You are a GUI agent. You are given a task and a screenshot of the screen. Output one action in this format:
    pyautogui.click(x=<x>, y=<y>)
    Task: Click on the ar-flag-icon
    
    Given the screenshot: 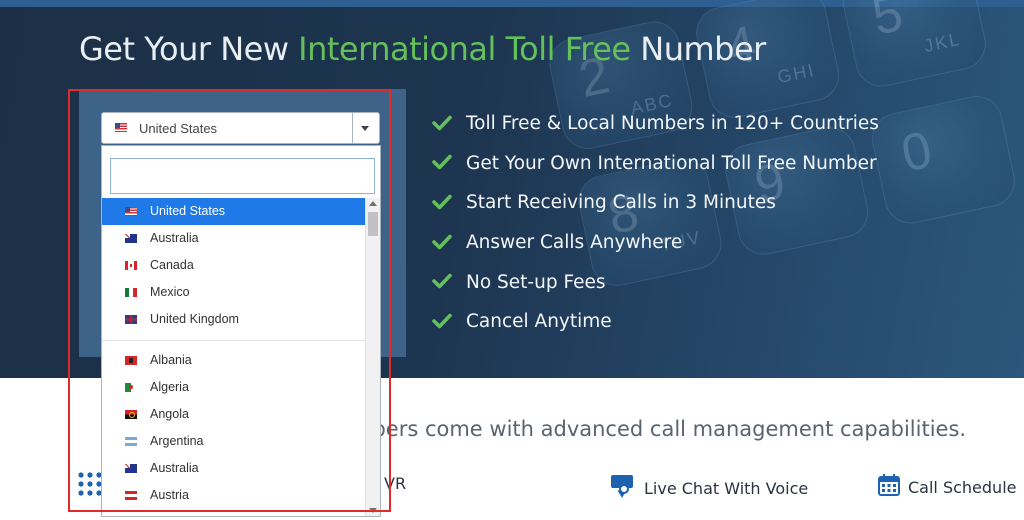 What is the action you would take?
    pyautogui.click(x=131, y=441)
    